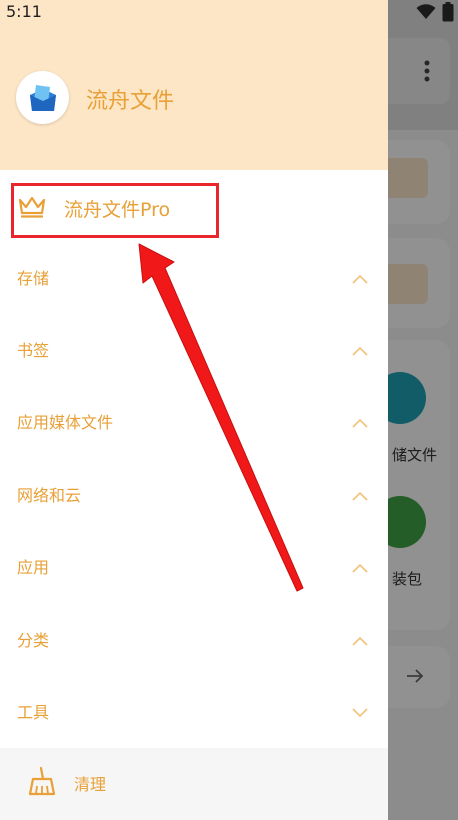 The width and height of the screenshot is (458, 820). What do you see at coordinates (194, 641) in the screenshot?
I see `drawer-item-categories: 分类` at bounding box center [194, 641].